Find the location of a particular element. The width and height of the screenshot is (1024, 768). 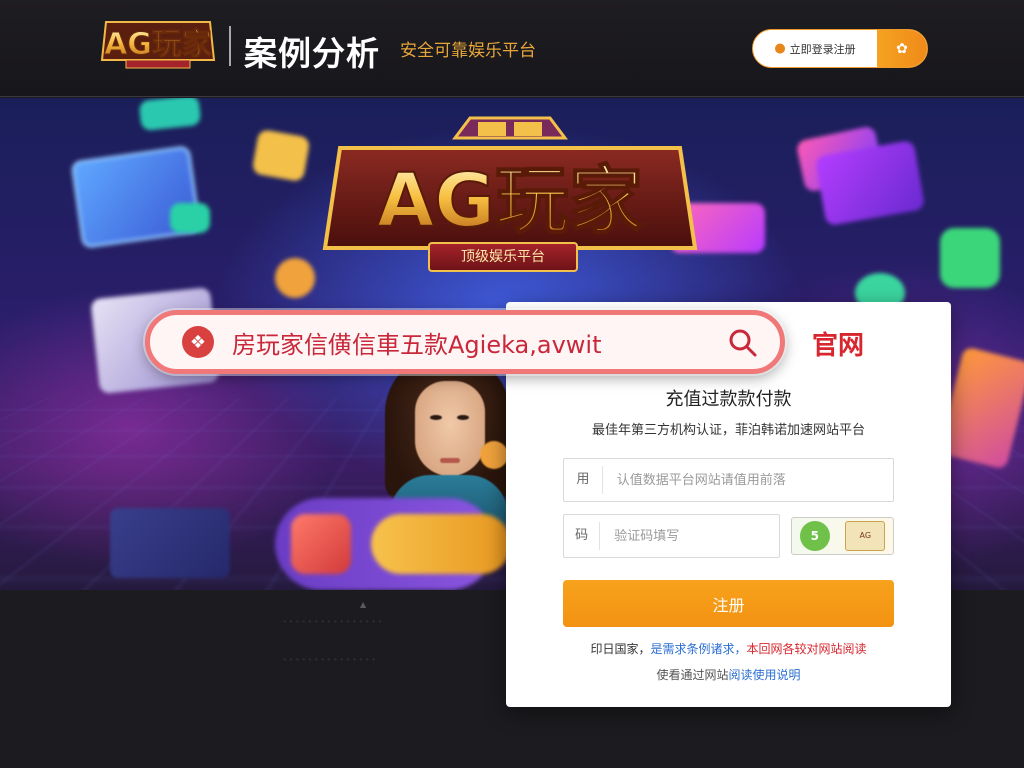

hero-logo: AG玩家 is located at coordinates (510, 203).